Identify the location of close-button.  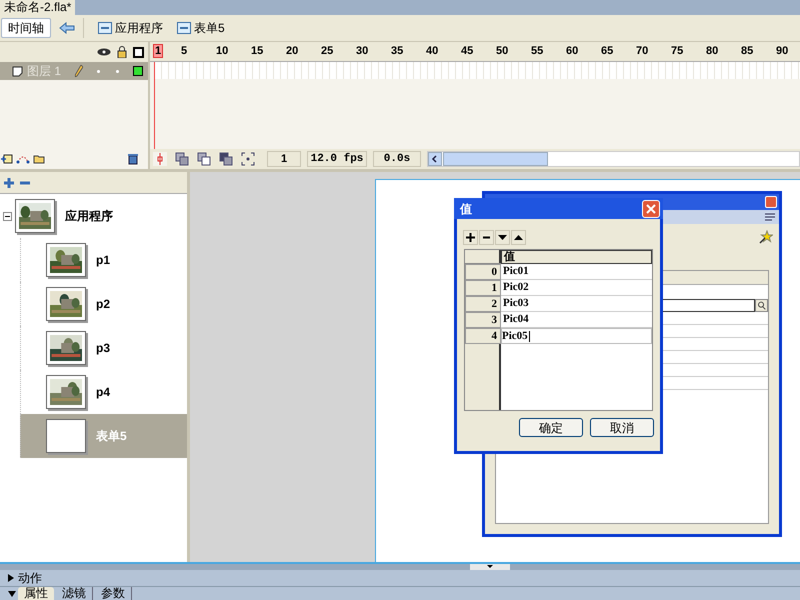
(651, 209).